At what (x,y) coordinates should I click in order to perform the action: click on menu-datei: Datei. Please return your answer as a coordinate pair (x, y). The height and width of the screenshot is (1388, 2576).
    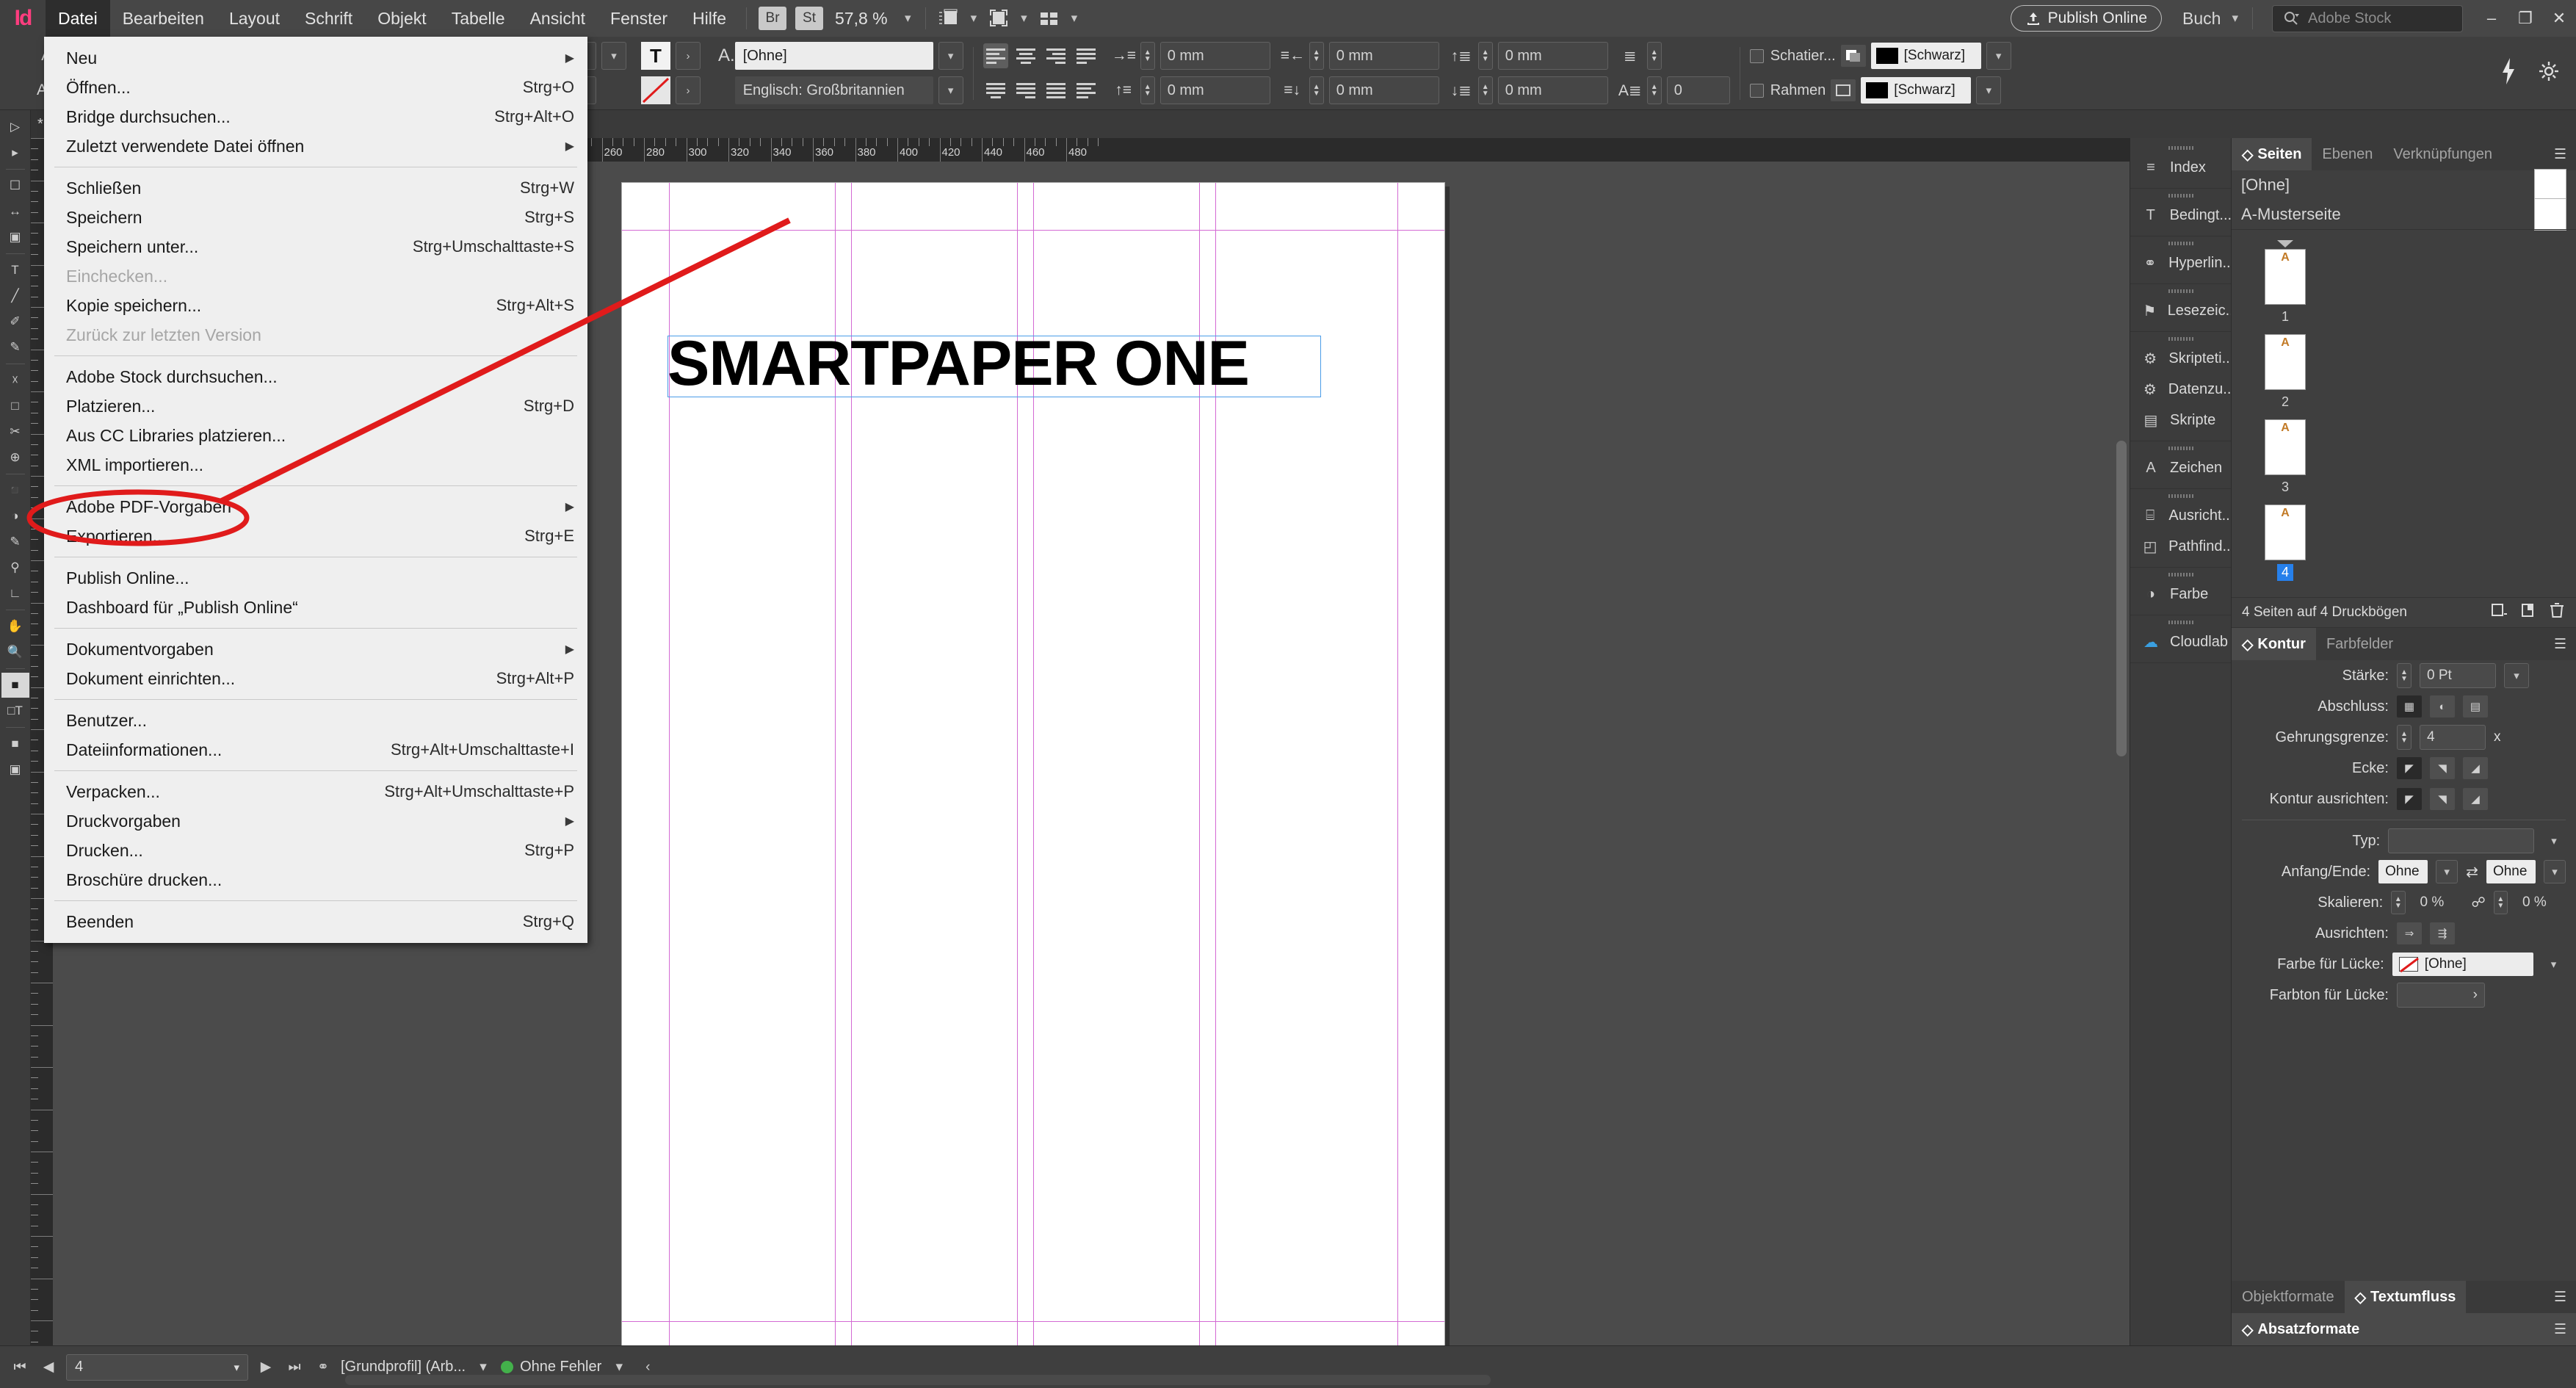
    Looking at the image, I should click on (78, 18).